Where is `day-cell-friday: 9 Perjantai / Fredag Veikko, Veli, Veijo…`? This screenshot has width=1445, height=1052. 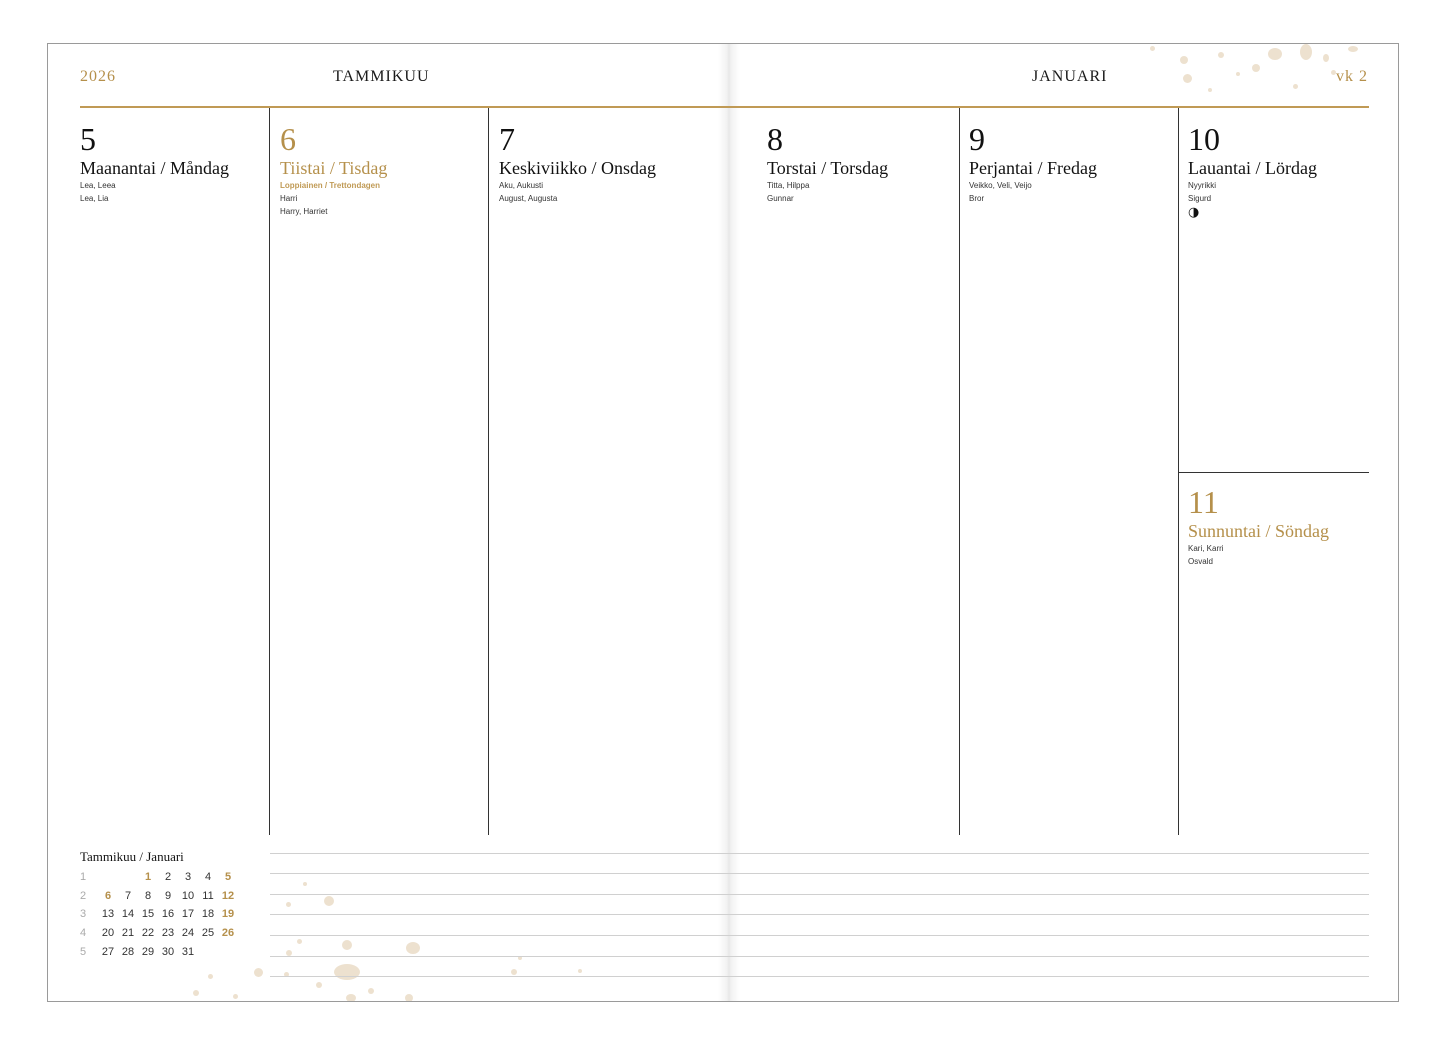
day-cell-friday: 9 Perjantai / Fredag Veikko, Veli, Veijo… is located at coordinates (1033, 163).